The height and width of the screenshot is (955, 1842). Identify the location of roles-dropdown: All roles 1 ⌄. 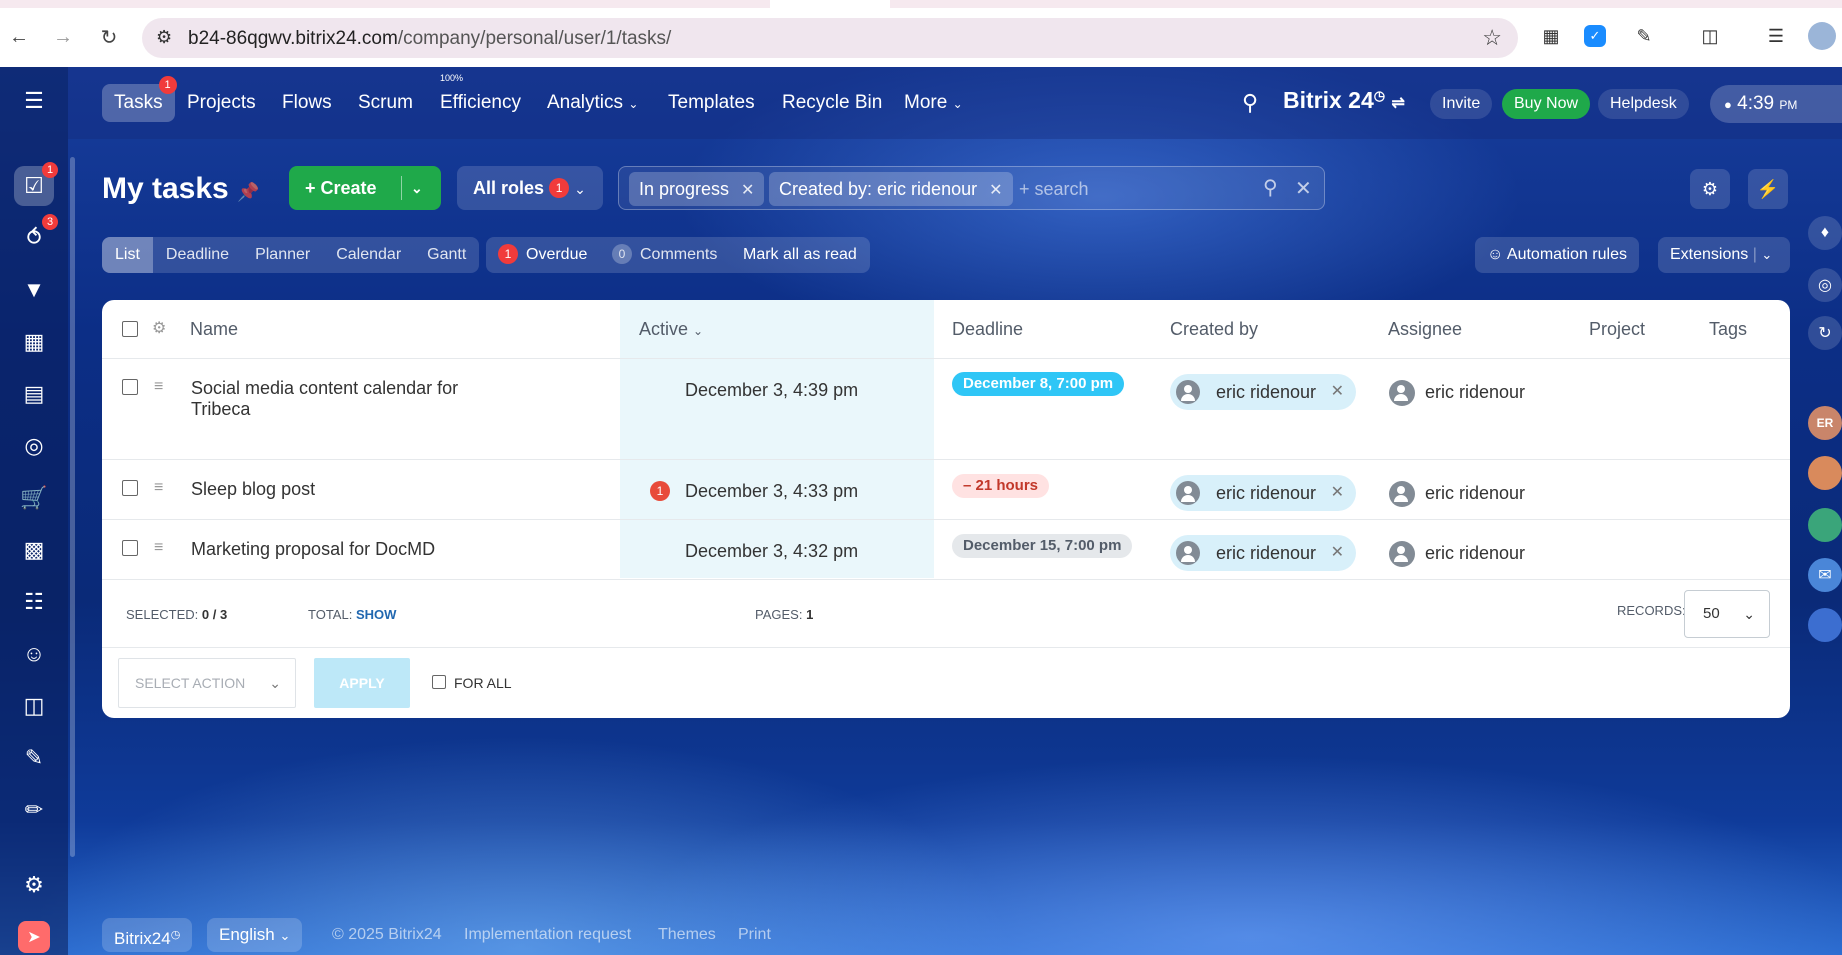
(530, 188).